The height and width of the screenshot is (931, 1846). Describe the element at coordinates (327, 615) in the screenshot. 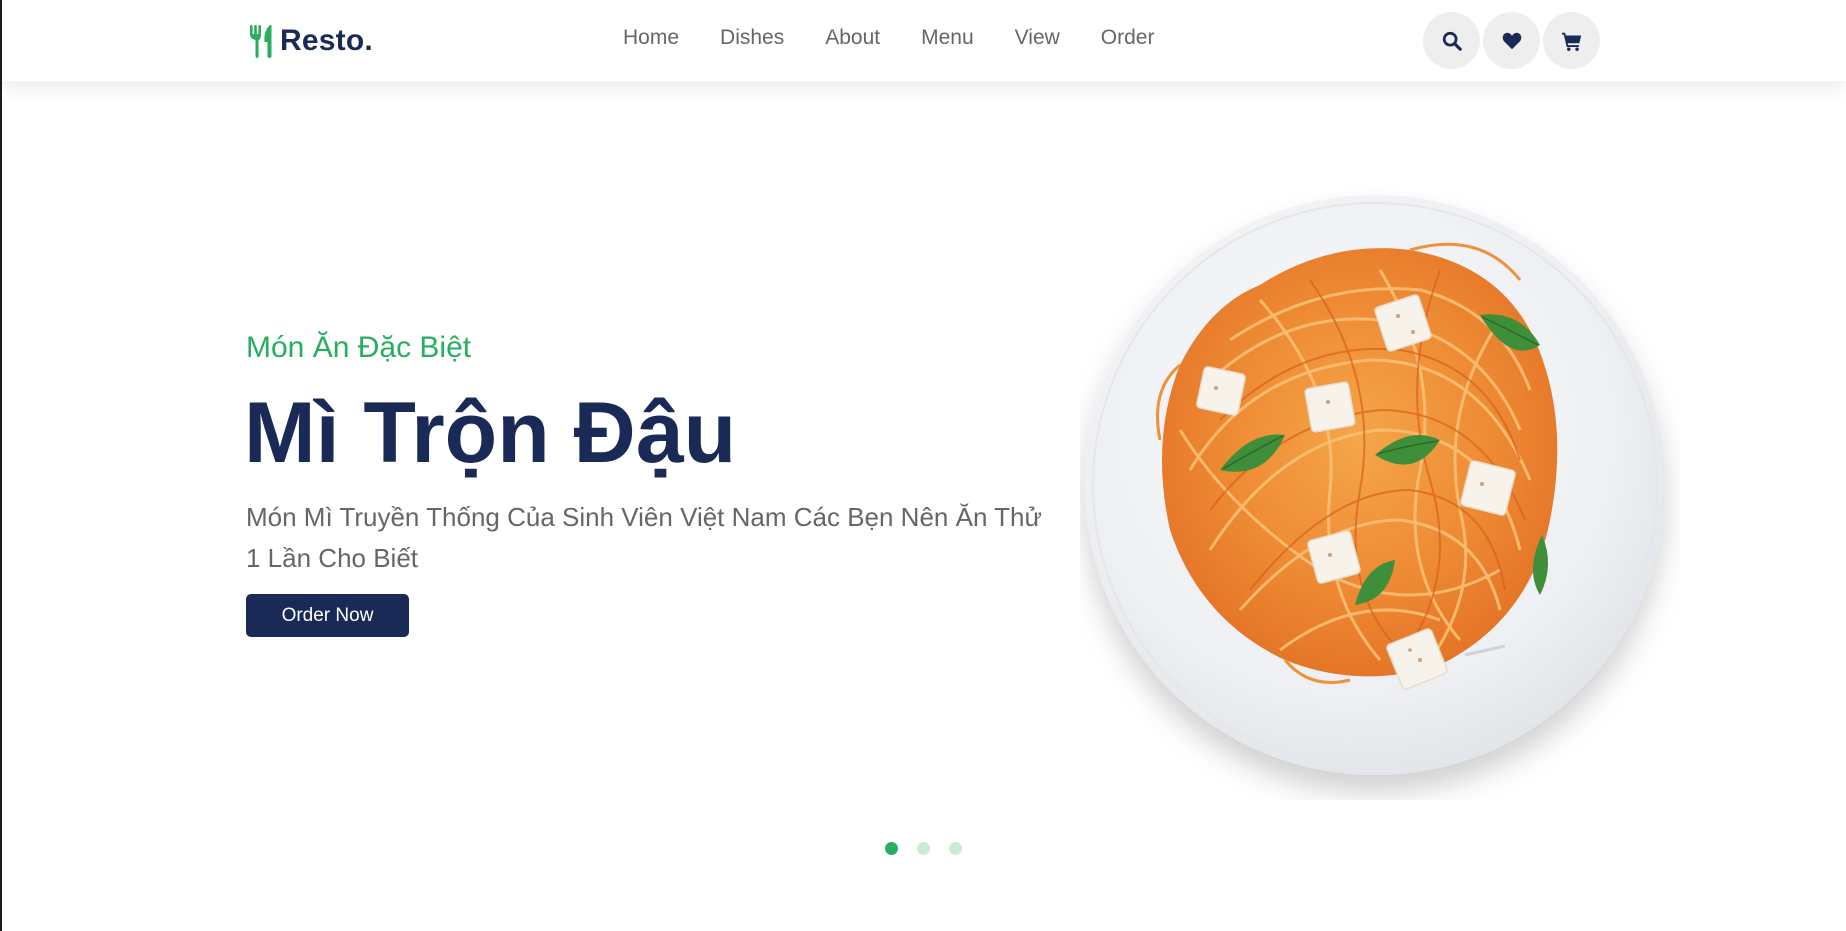

I see `order-now-button: Order Now` at that location.